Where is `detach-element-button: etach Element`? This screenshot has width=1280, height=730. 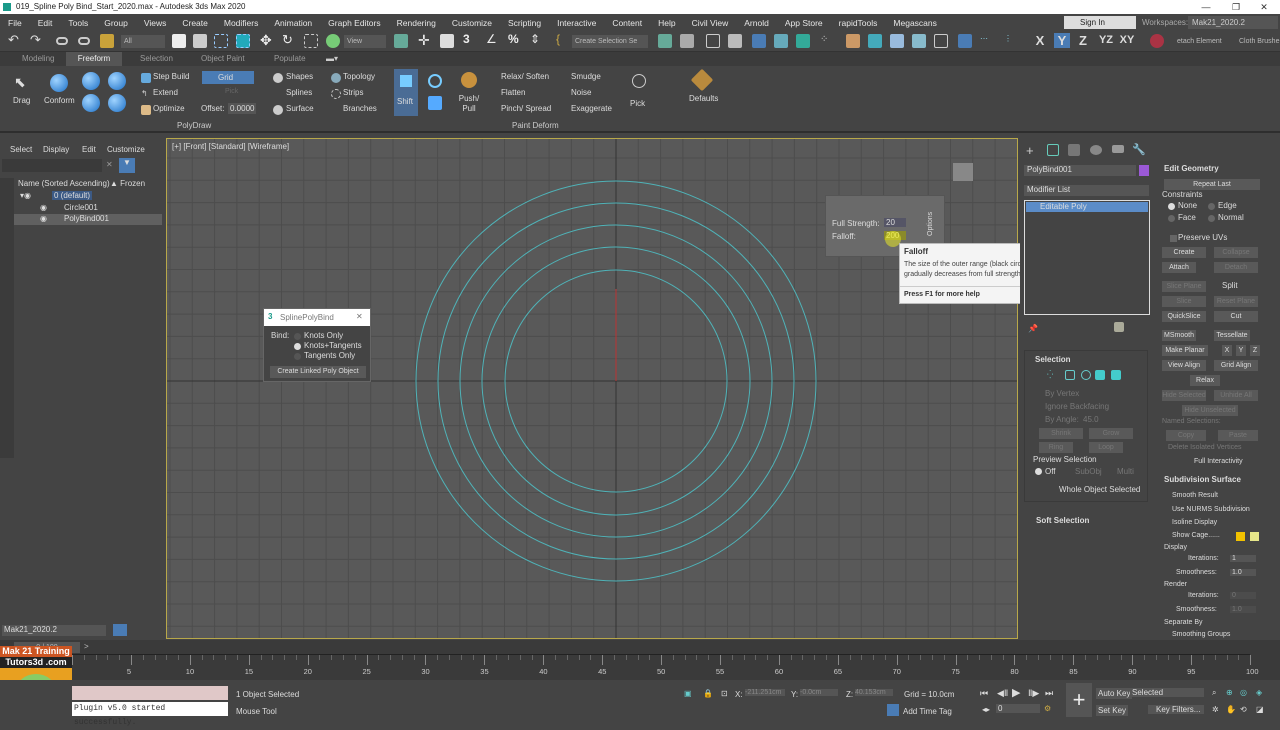
detach-element-button: etach Element is located at coordinates (1202, 41).